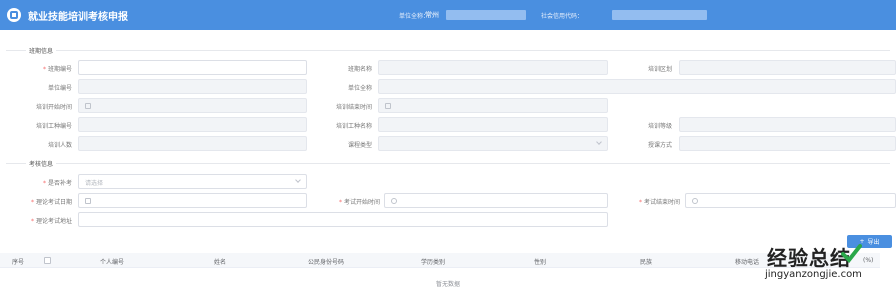  I want to click on trainee-count-input, so click(192, 143).